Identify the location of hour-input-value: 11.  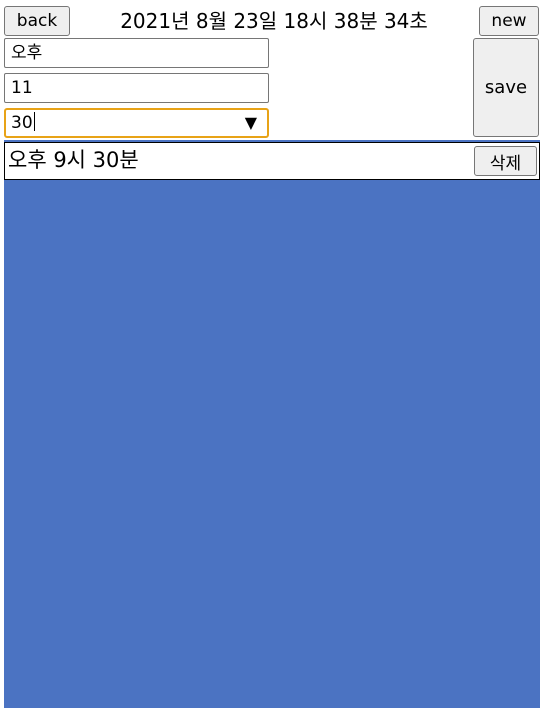
(22, 88).